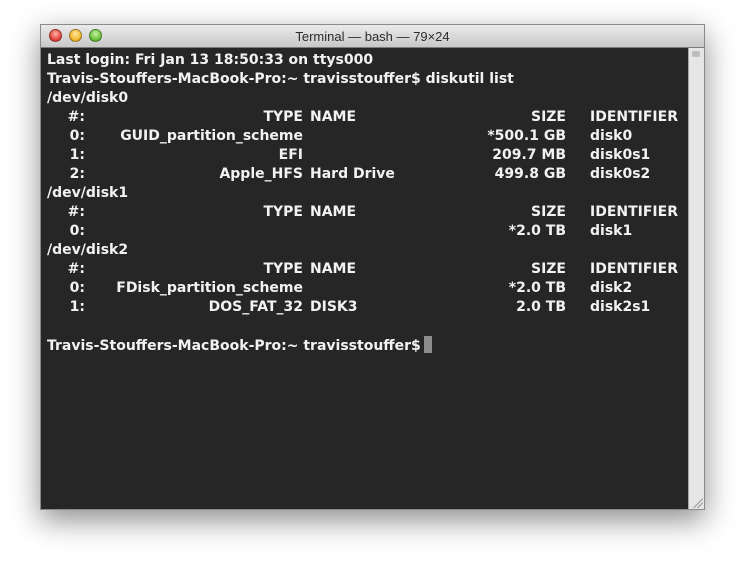  Describe the element at coordinates (526, 136) in the screenshot. I see `partition-size: *500.1 GB` at that location.